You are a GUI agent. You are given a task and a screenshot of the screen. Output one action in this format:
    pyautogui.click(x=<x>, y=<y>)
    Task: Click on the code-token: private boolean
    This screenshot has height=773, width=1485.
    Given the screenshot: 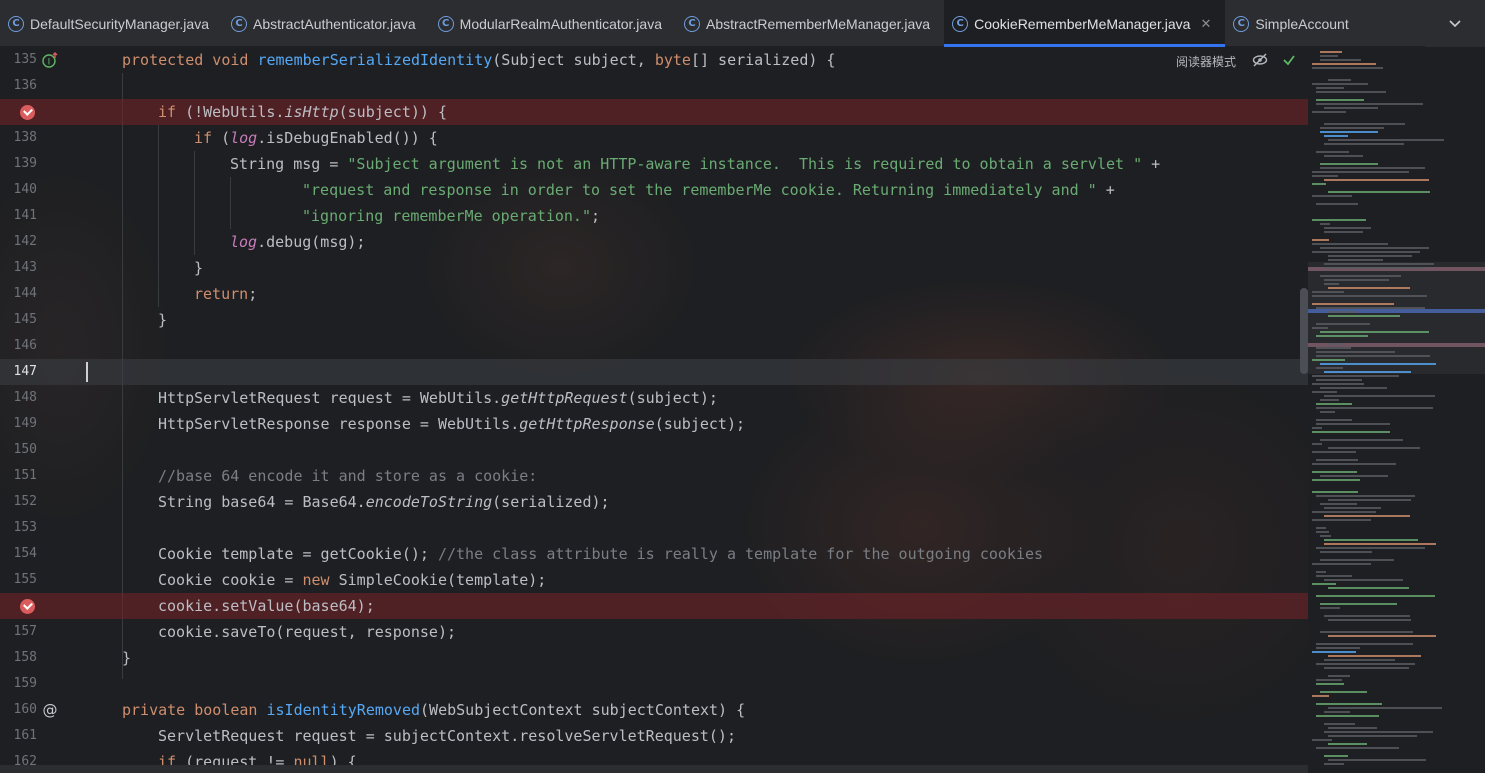 What is the action you would take?
    pyautogui.click(x=194, y=710)
    